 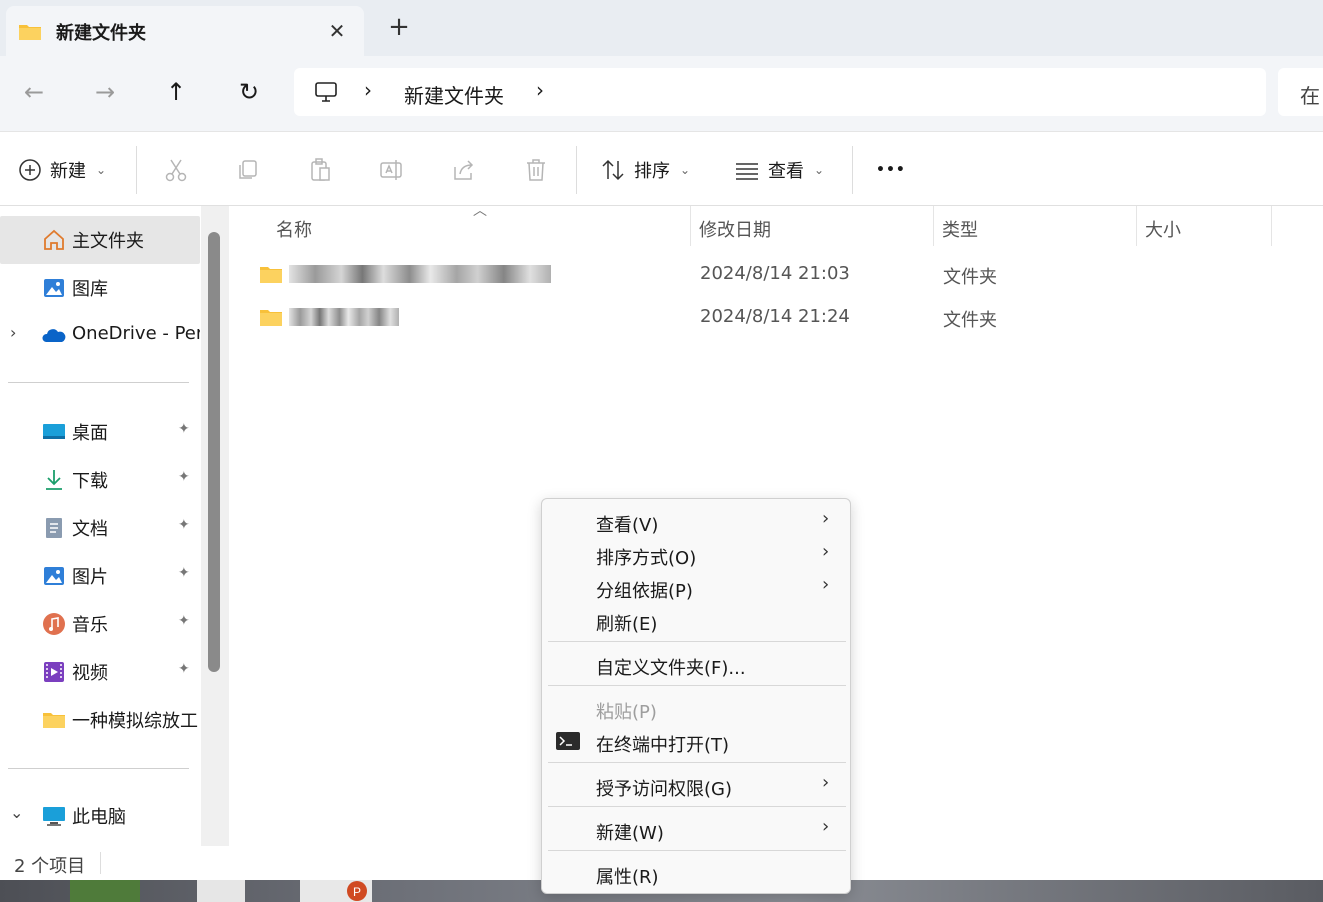 What do you see at coordinates (697, 619) in the screenshot?
I see `menu-item-refresh: 刷新(E)` at bounding box center [697, 619].